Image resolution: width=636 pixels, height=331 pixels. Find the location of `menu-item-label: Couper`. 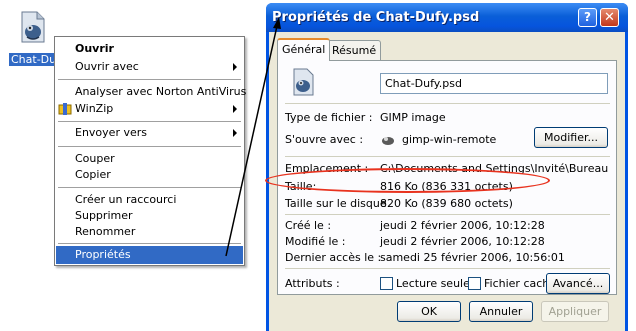

menu-item-label: Couper is located at coordinates (95, 158).